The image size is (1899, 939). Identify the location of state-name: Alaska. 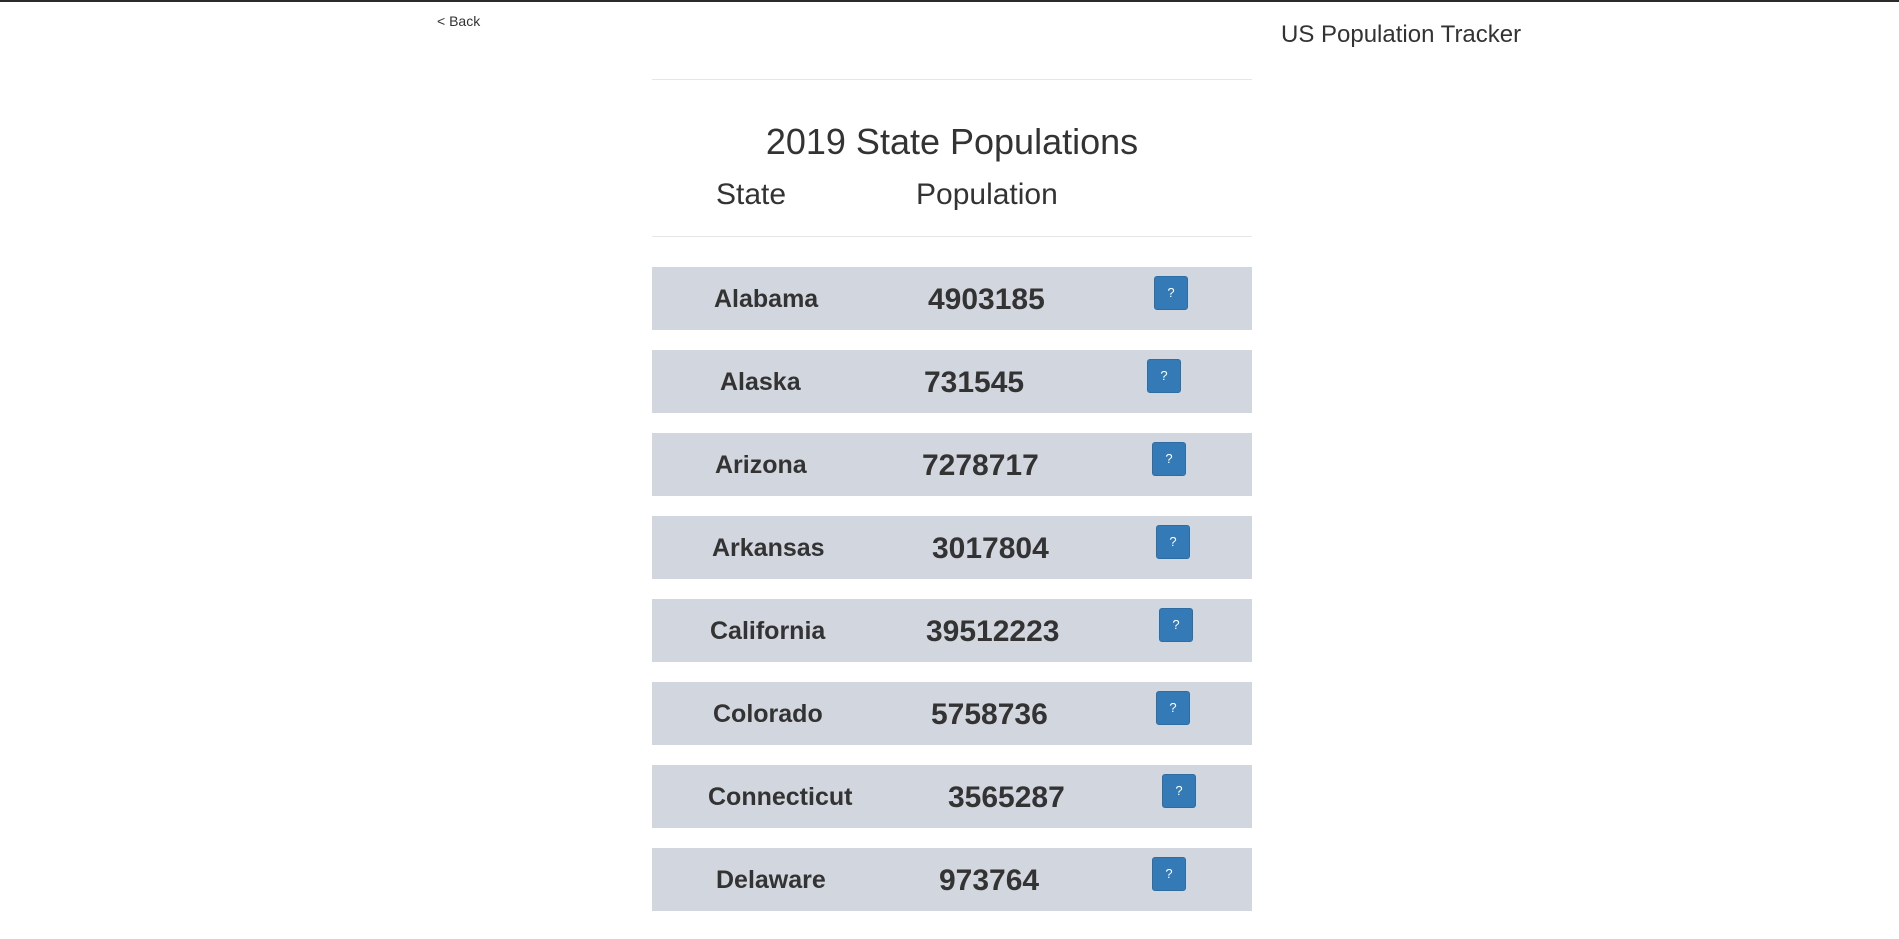
(760, 382).